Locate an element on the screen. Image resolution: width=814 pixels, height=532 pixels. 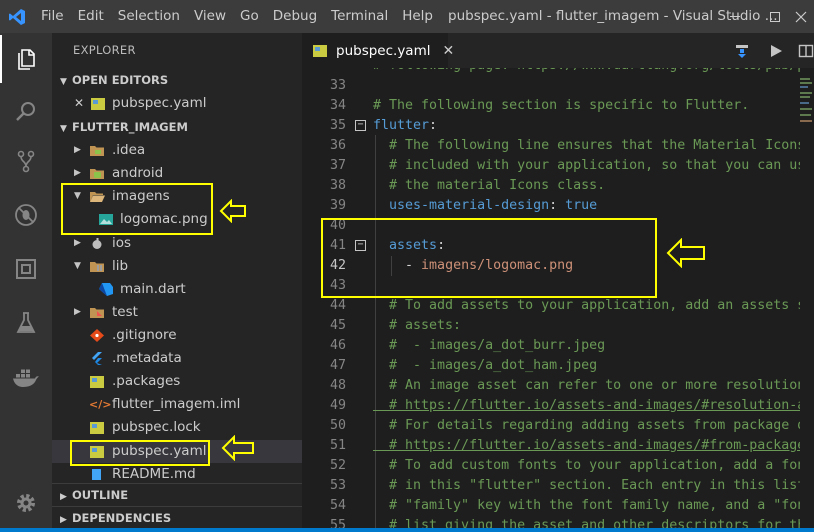
code-line-46: 46 # - images/a_dot_burr.jpeg is located at coordinates (558, 346).